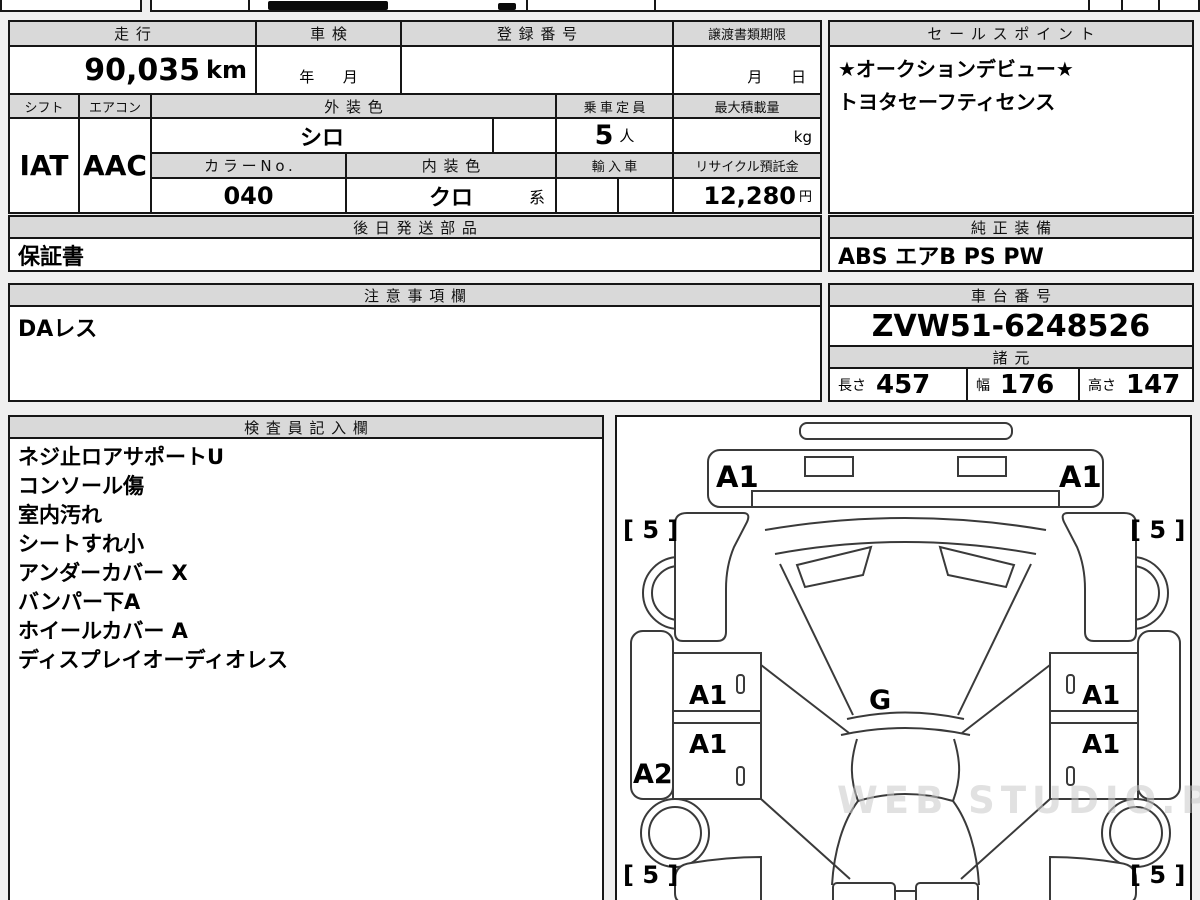 Image resolution: width=1200 pixels, height=900 pixels. I want to click on shaken-value: 年 月, so click(328, 70).